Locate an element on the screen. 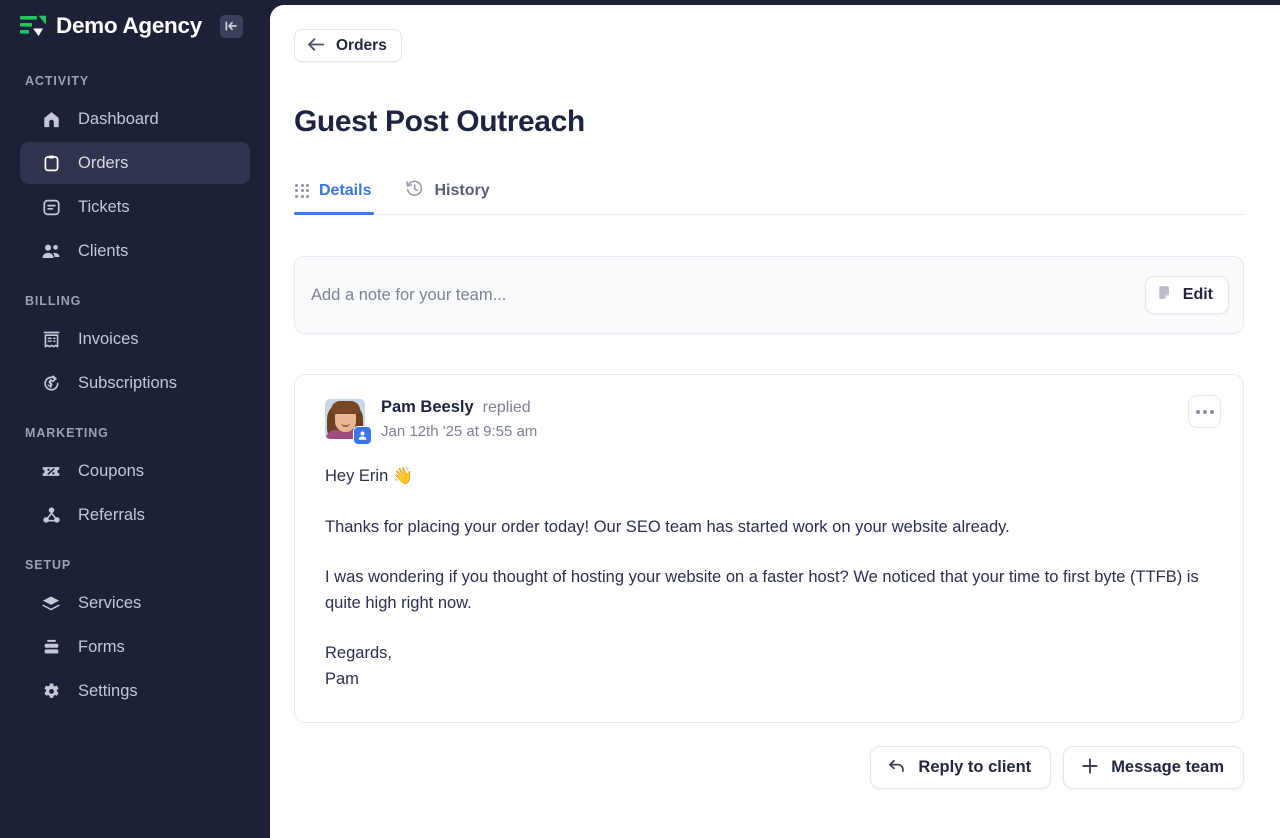 The width and height of the screenshot is (1280, 838). clipboard-icon is located at coordinates (51, 163).